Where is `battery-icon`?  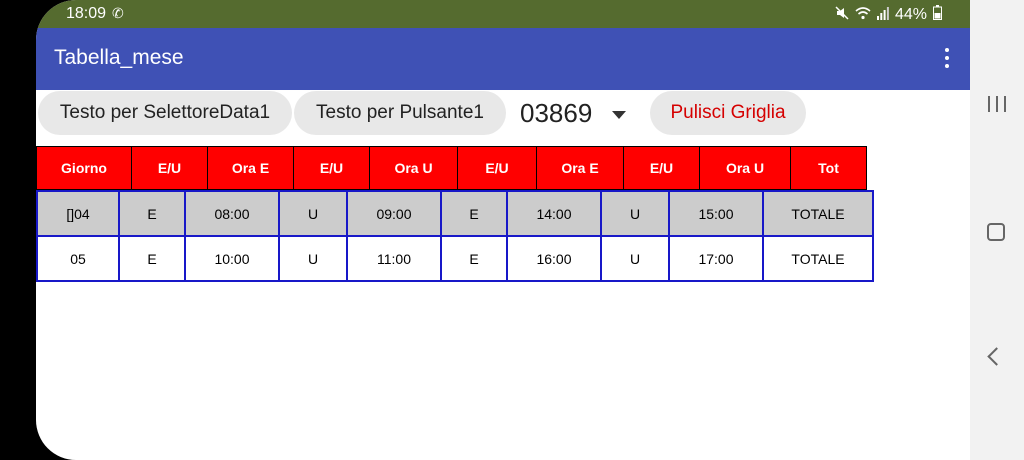
battery-icon is located at coordinates (937, 15).